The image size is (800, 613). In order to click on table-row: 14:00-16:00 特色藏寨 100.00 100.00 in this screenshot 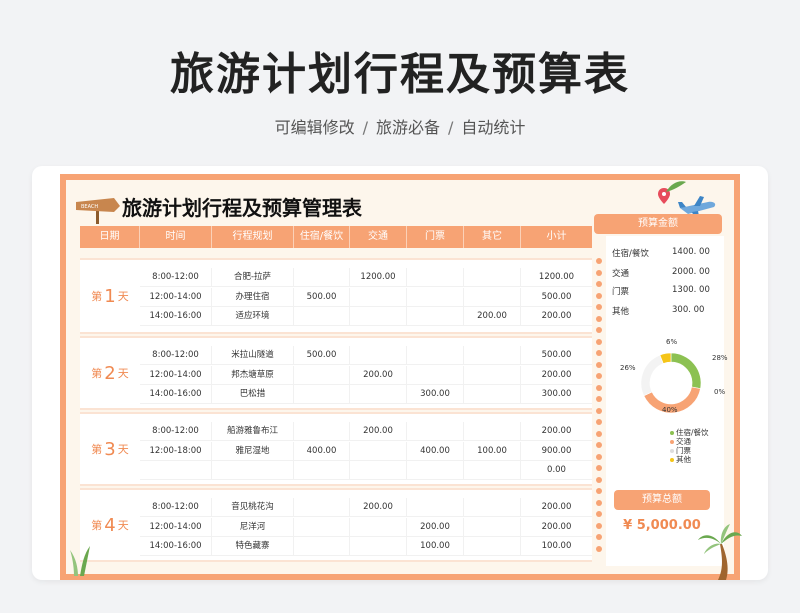, I will do `click(366, 546)`.